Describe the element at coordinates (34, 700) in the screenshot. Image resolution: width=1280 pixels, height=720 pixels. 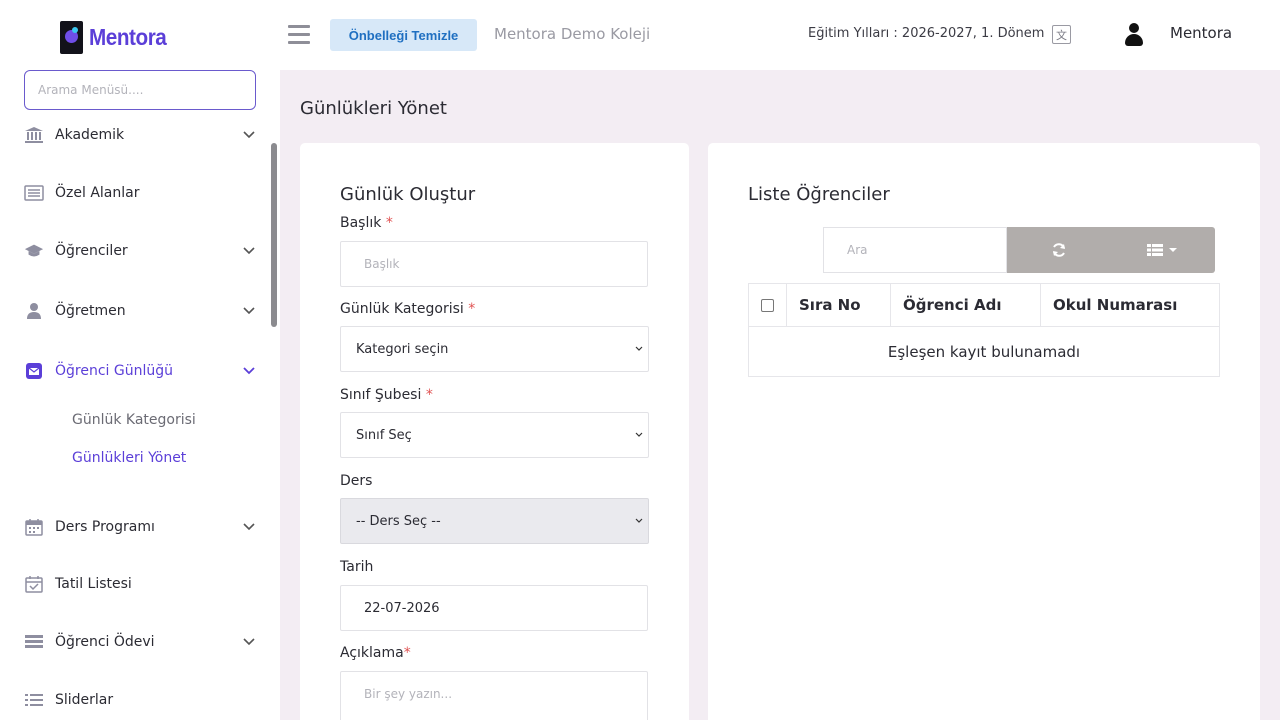
I see `list-icon` at that location.